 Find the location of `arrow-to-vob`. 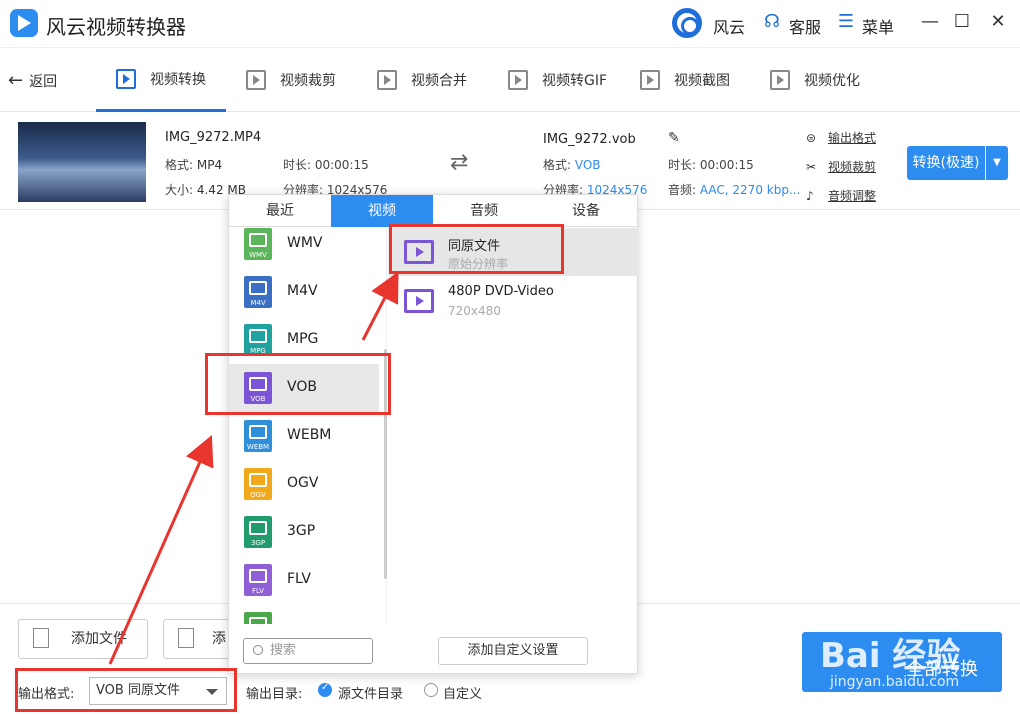

arrow-to-vob is located at coordinates (161, 550).